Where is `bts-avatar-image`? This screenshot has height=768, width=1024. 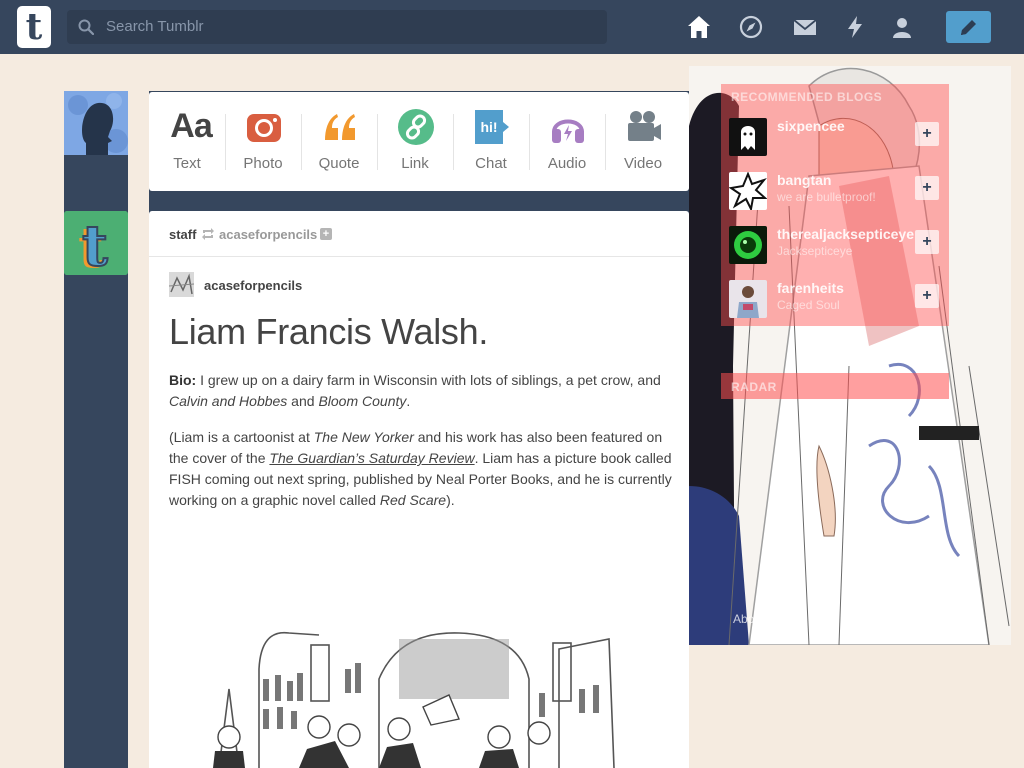 bts-avatar-image is located at coordinates (748, 191).